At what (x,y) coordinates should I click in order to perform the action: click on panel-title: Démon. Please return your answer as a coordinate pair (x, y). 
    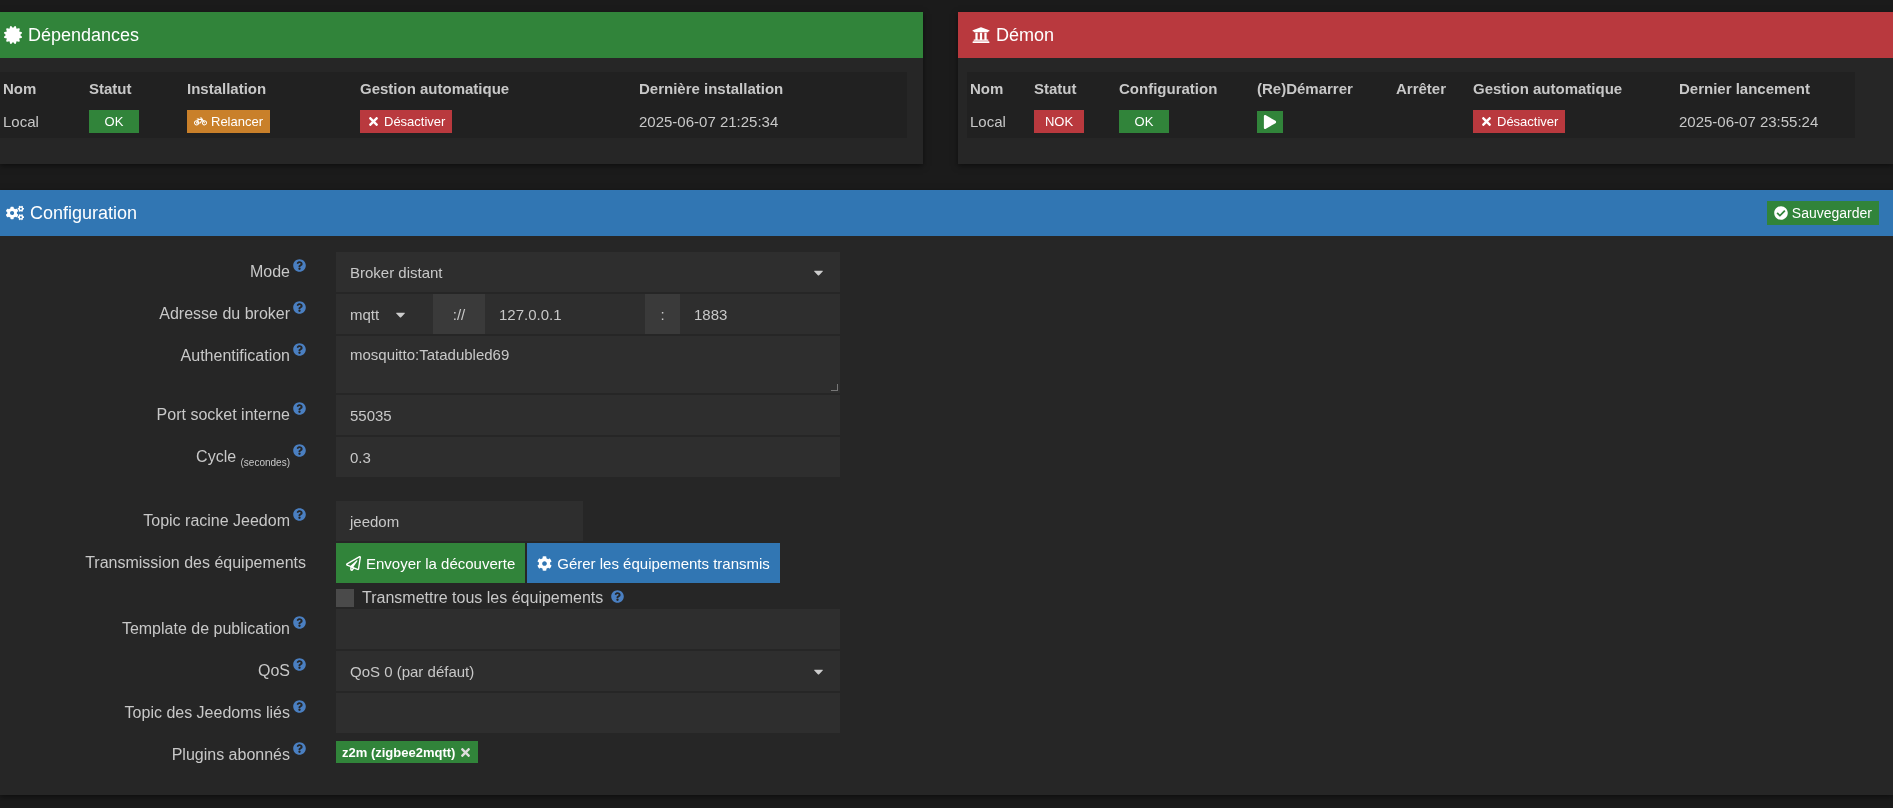
    Looking at the image, I should click on (1025, 35).